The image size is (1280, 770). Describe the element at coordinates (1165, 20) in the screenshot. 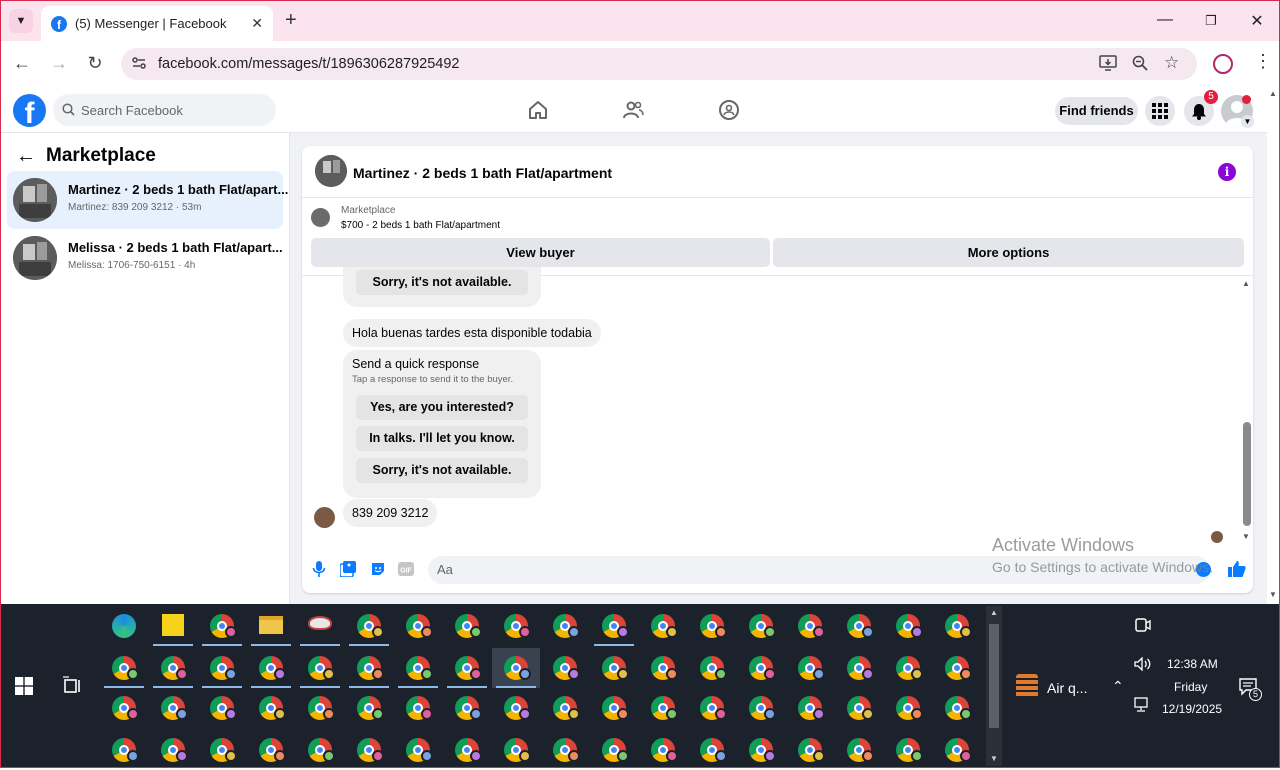

I see `minimize-button: —` at that location.